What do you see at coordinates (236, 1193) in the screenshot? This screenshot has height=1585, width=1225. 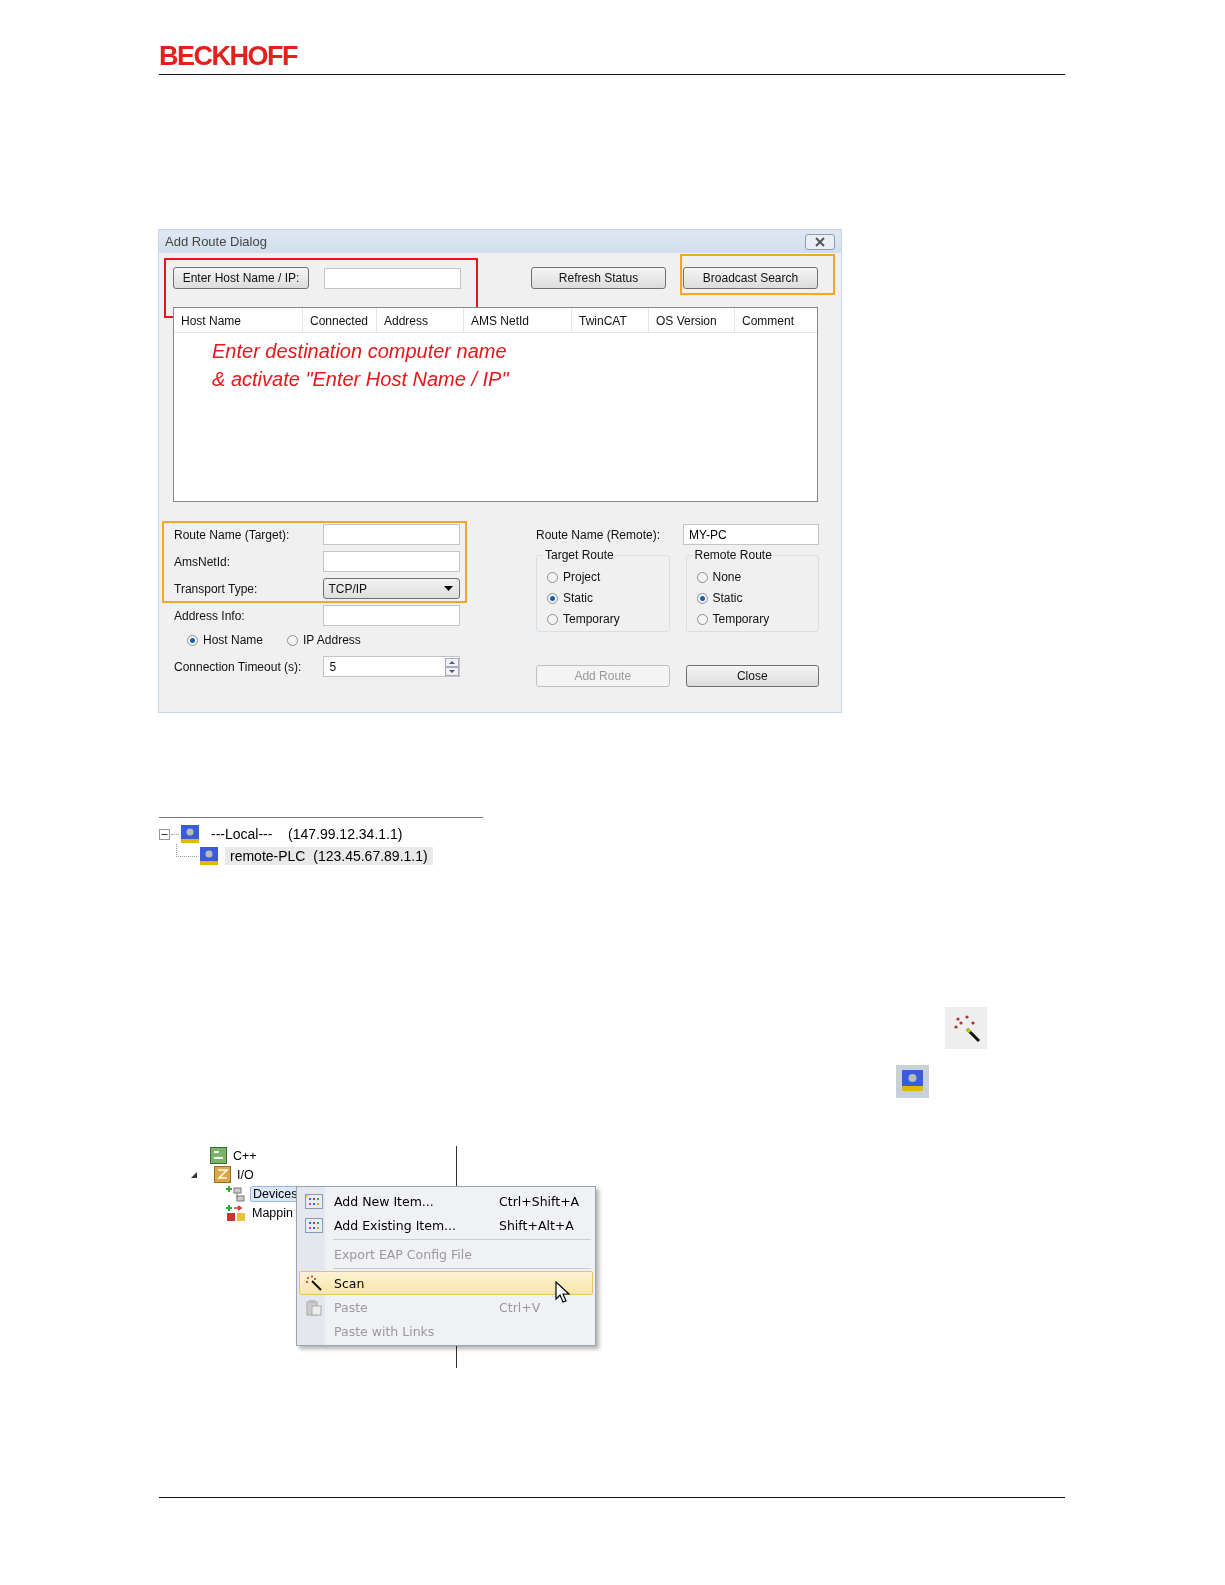 I see `devices-icon` at bounding box center [236, 1193].